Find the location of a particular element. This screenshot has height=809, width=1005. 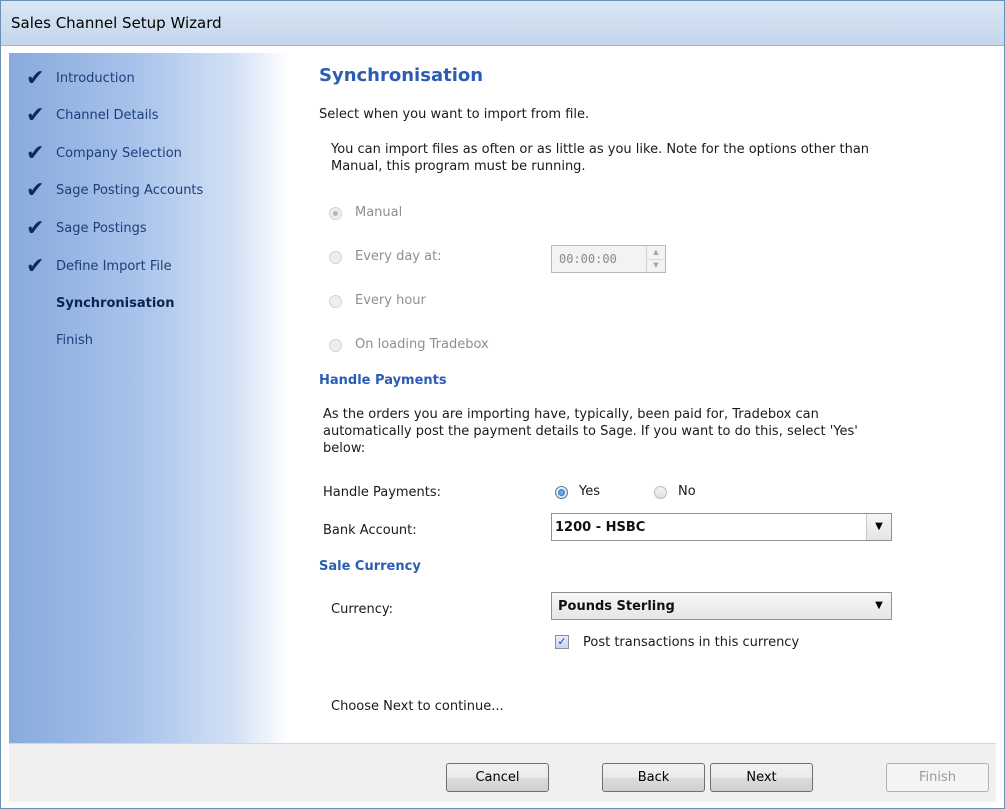

bank-account-select: 1200 - HSBC ▼ is located at coordinates (721, 527).